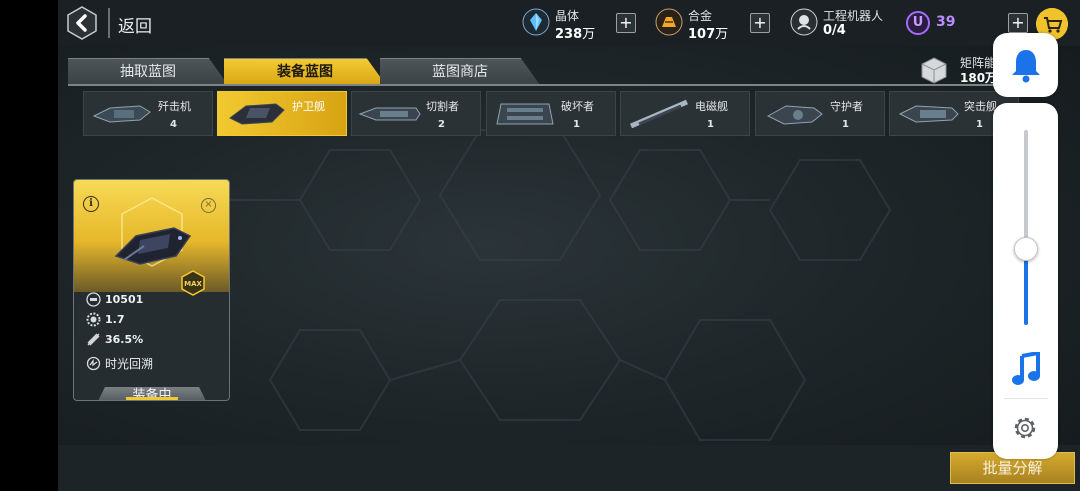  I want to click on blueprint-card: i × MAX 10501 1.7 36.5% 时光回溯 装备中, so click(151, 290).